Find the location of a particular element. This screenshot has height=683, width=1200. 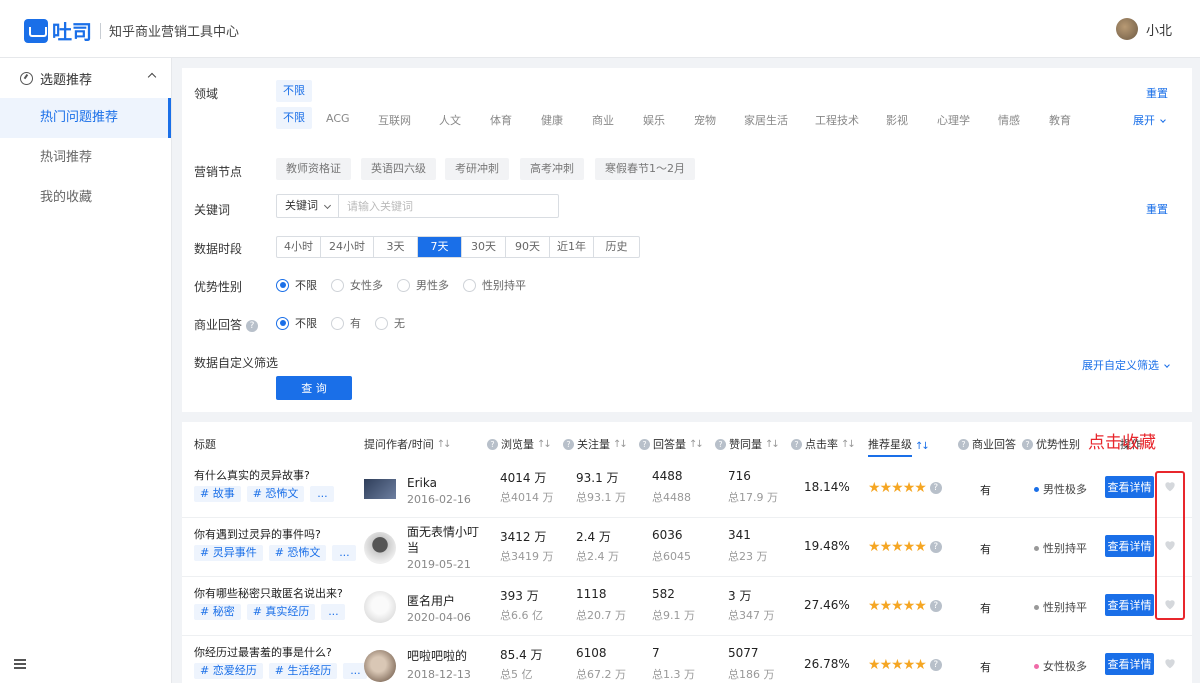

custom-filter-expand-link: 展开自定义筛选 is located at coordinates (1126, 365).